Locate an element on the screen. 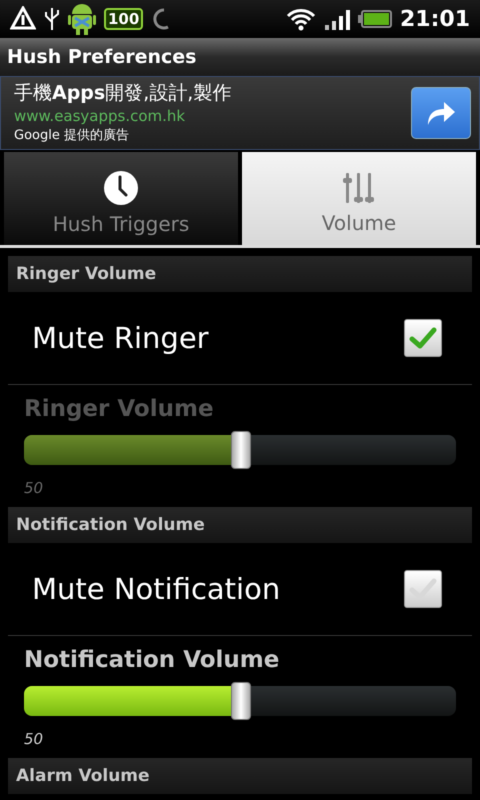 The width and height of the screenshot is (480, 800). ad-url: www.easyapps.com.hk is located at coordinates (212, 116).